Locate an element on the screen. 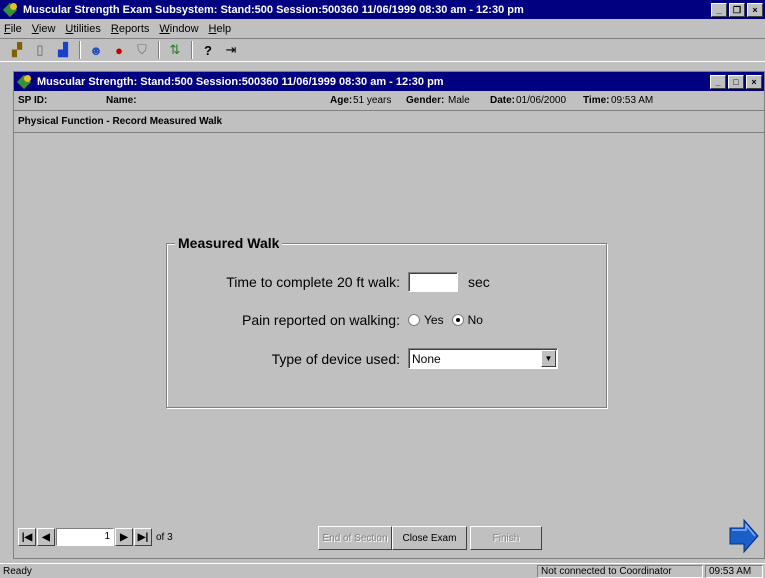 Image resolution: width=765 pixels, height=578 pixels. device-select-value: None is located at coordinates (426, 358).